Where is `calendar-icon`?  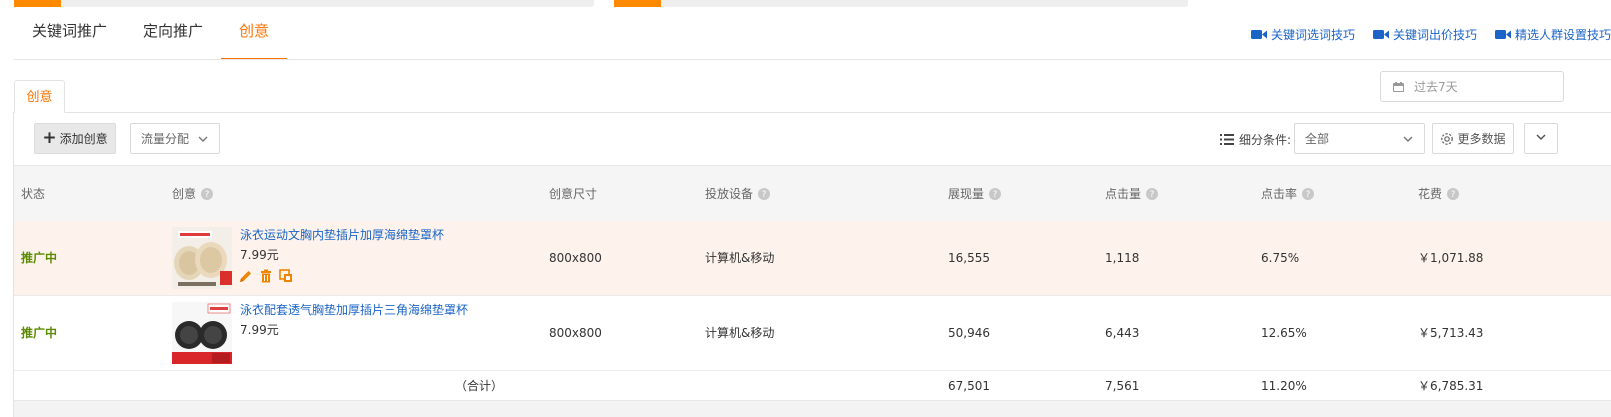
calendar-icon is located at coordinates (1398, 86).